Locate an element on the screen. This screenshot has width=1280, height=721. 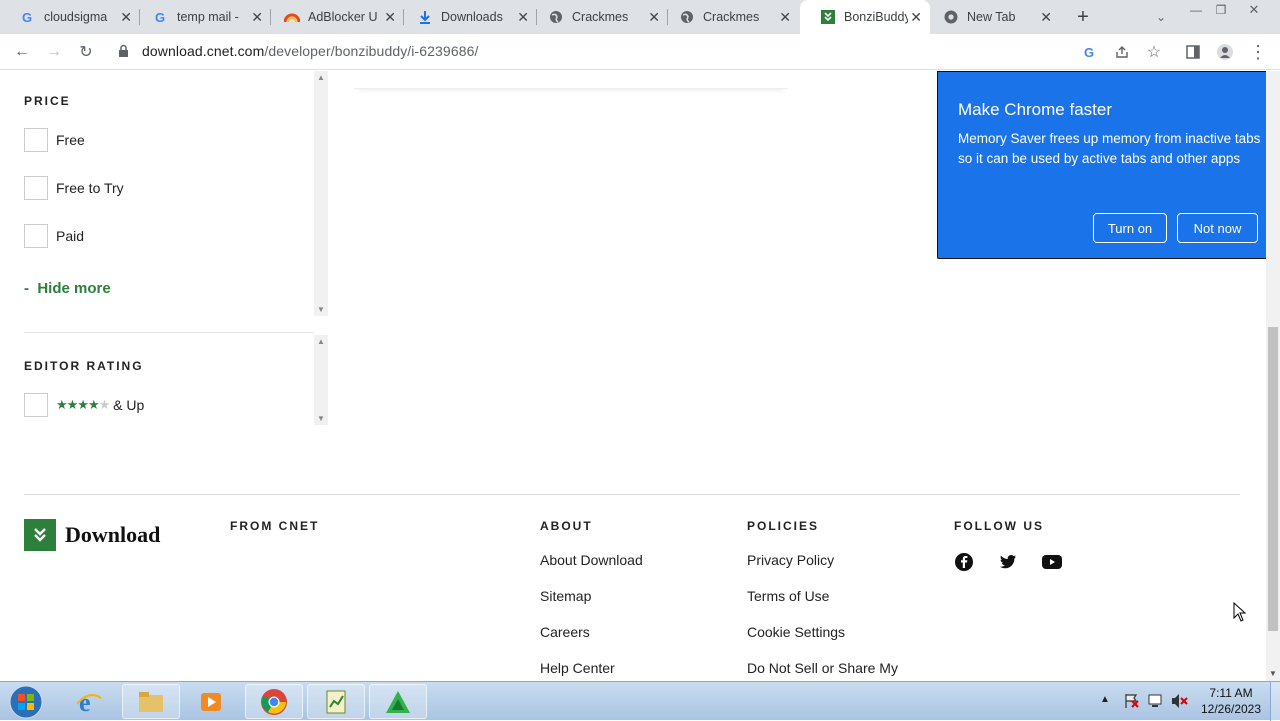
link-about-download: About Download is located at coordinates (591, 560).